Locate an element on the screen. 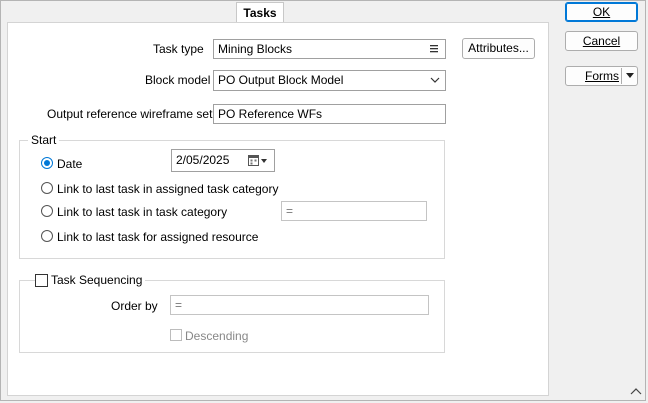 The width and height of the screenshot is (648, 403). task-type-field: Mining Blocks is located at coordinates (329, 49).